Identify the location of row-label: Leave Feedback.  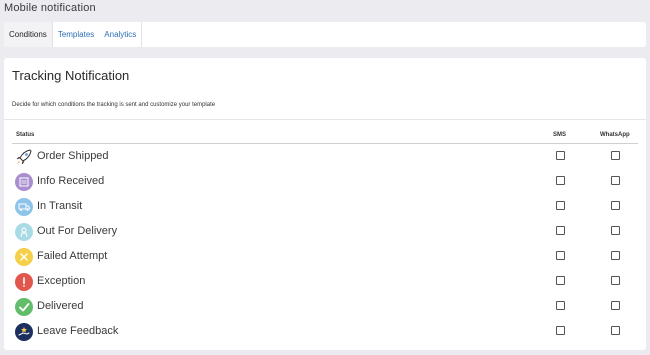
(78, 331).